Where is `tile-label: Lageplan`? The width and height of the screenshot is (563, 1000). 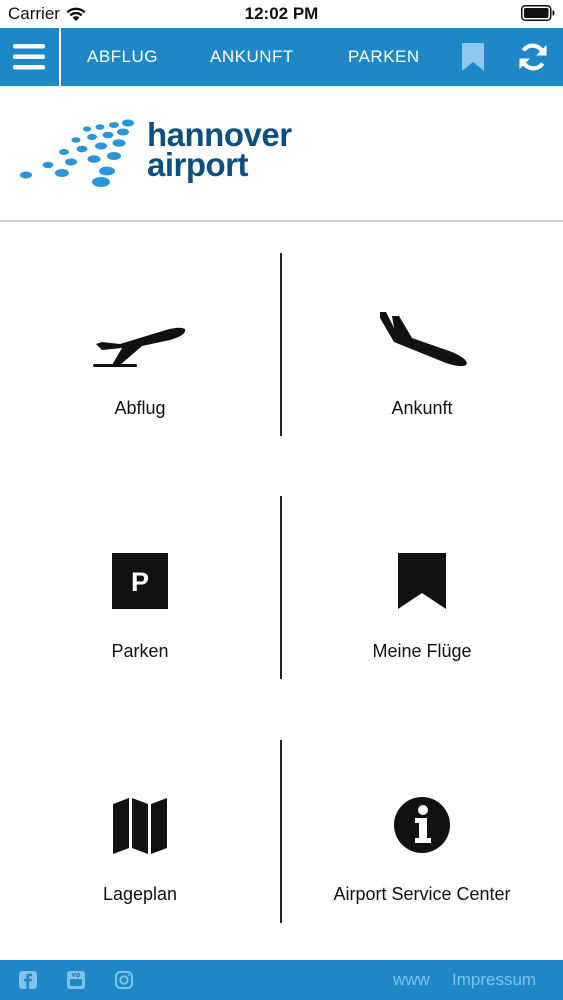
tile-label: Lageplan is located at coordinates (140, 894).